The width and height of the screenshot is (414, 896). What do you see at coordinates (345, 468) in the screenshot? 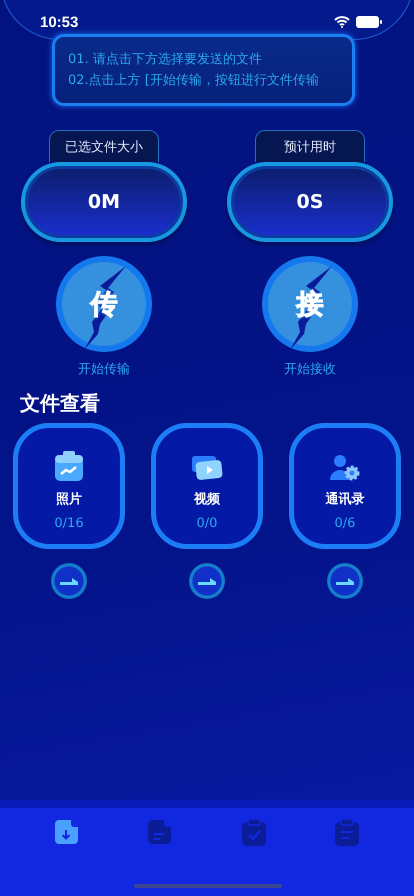
I see `contact-settings-icon` at bounding box center [345, 468].